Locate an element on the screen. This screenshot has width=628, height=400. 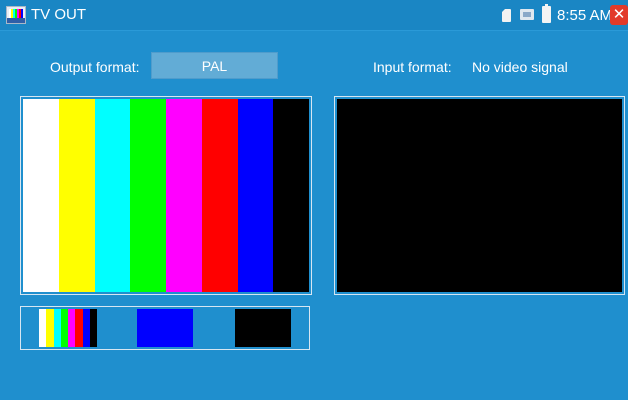
status-clock: 8:55 AM is located at coordinates (585, 15).